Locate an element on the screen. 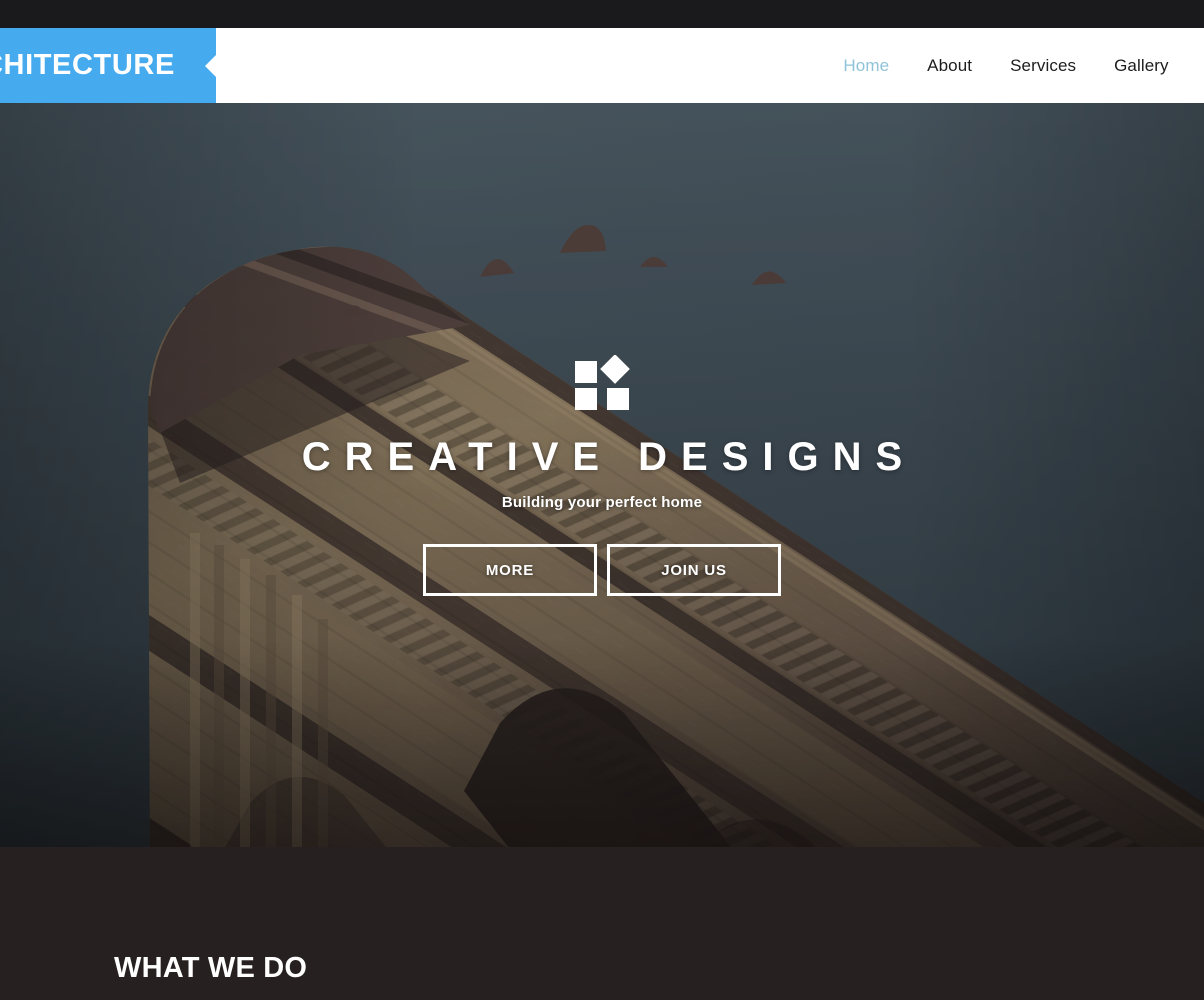 The width and height of the screenshot is (1204, 1008). main-navigation: Home About Services Gallery Bl is located at coordinates (1004, 65).